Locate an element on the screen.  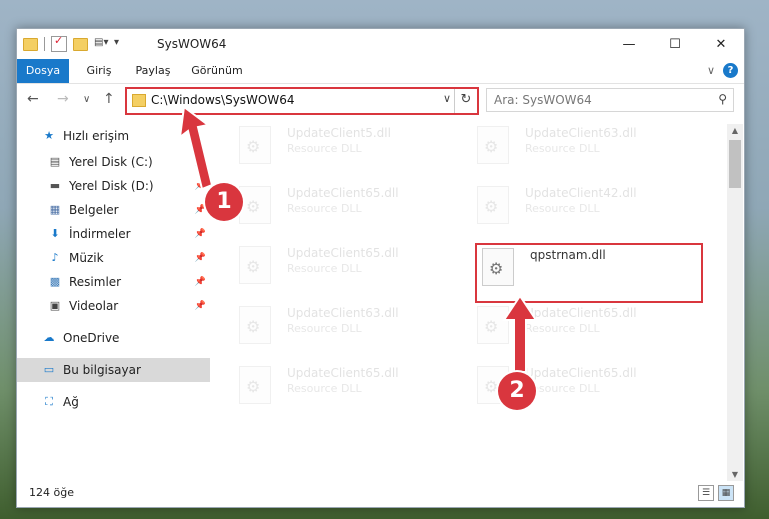
sidebar-item-music: ♪ Müzik 📌 is located at coordinates (113, 258).